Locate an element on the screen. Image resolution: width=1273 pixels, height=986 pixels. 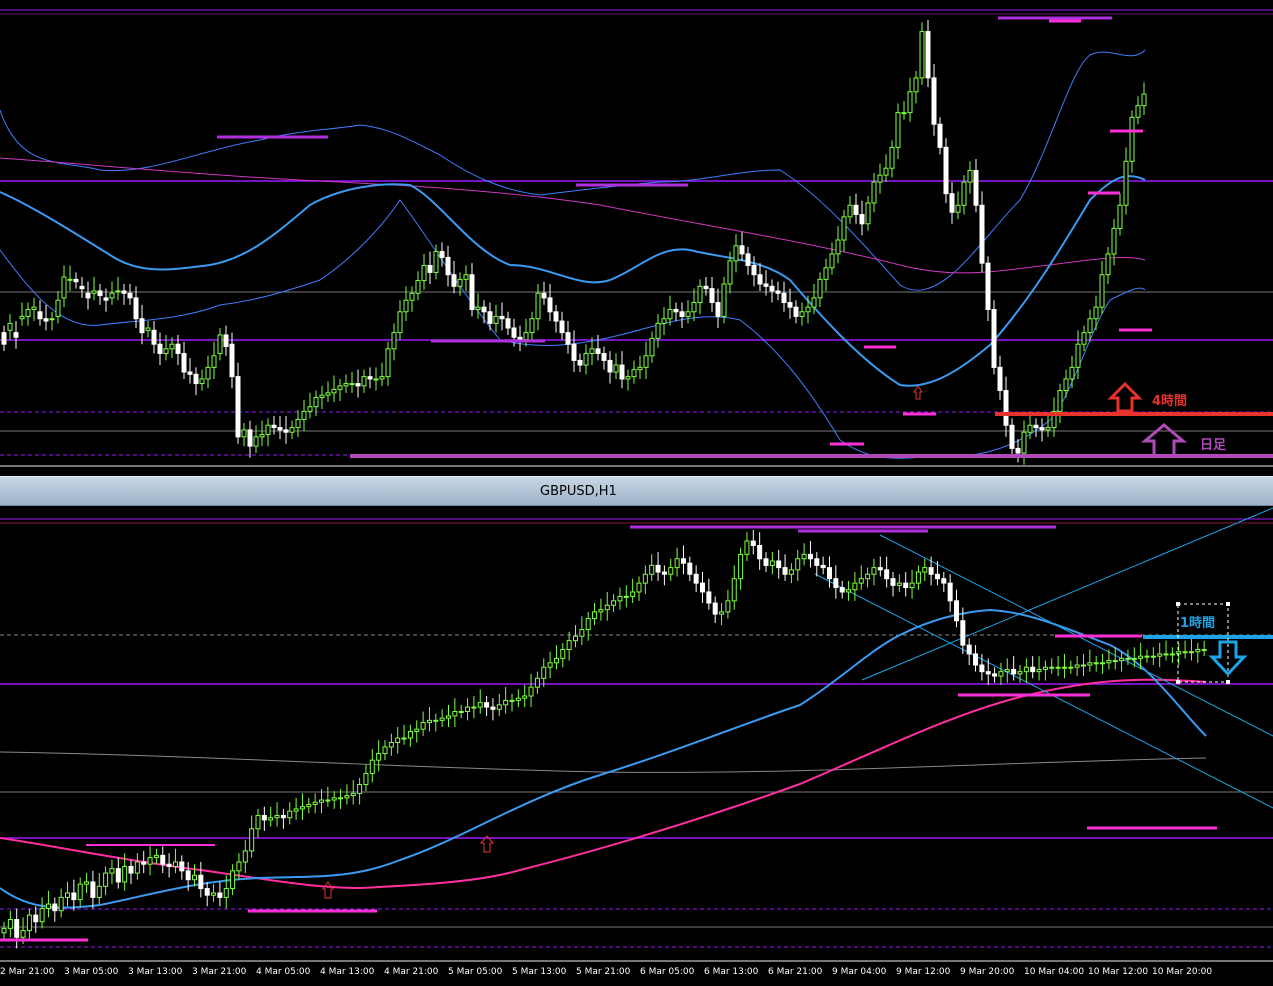
time-tick-label: 4 Mar 21:00 is located at coordinates (411, 972).